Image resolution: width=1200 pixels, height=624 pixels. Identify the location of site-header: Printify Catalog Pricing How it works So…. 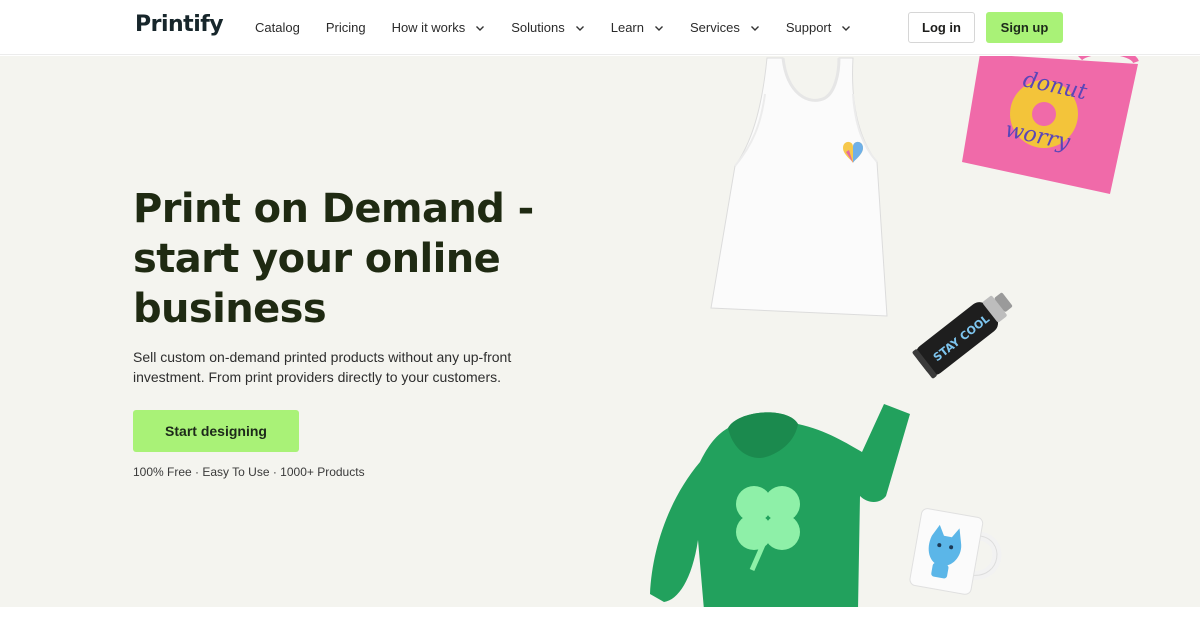
(600, 27).